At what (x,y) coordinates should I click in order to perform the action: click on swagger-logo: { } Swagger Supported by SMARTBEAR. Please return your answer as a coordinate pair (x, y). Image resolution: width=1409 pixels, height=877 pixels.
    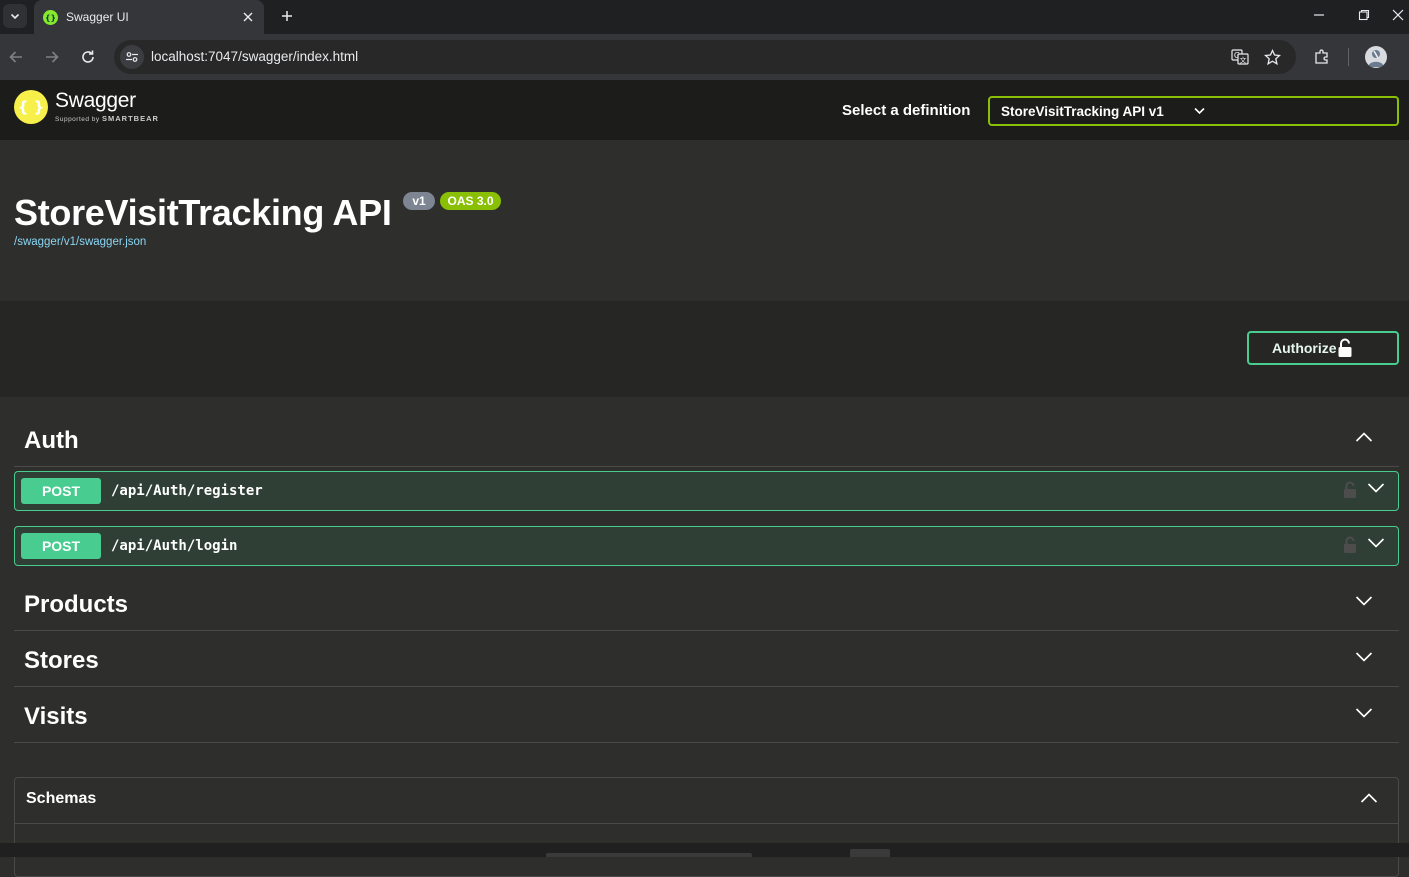
    Looking at the image, I should click on (86, 107).